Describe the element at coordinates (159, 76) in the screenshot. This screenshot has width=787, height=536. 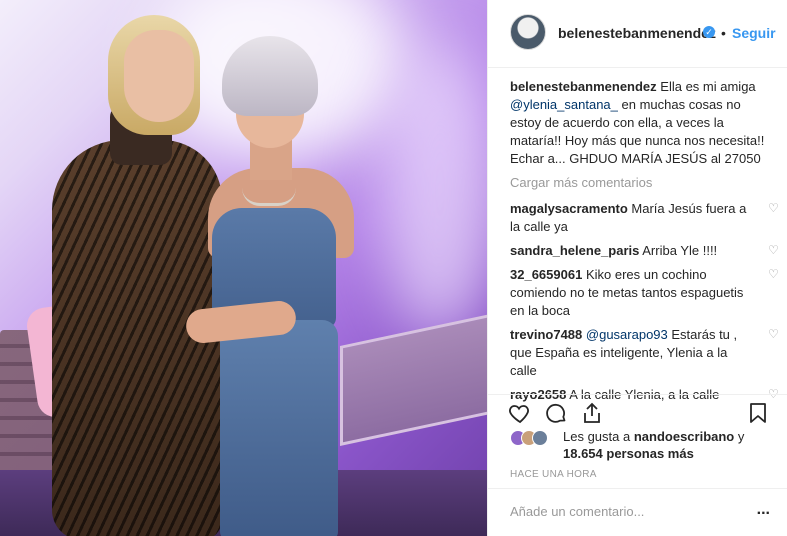
I see `person-left-face` at that location.